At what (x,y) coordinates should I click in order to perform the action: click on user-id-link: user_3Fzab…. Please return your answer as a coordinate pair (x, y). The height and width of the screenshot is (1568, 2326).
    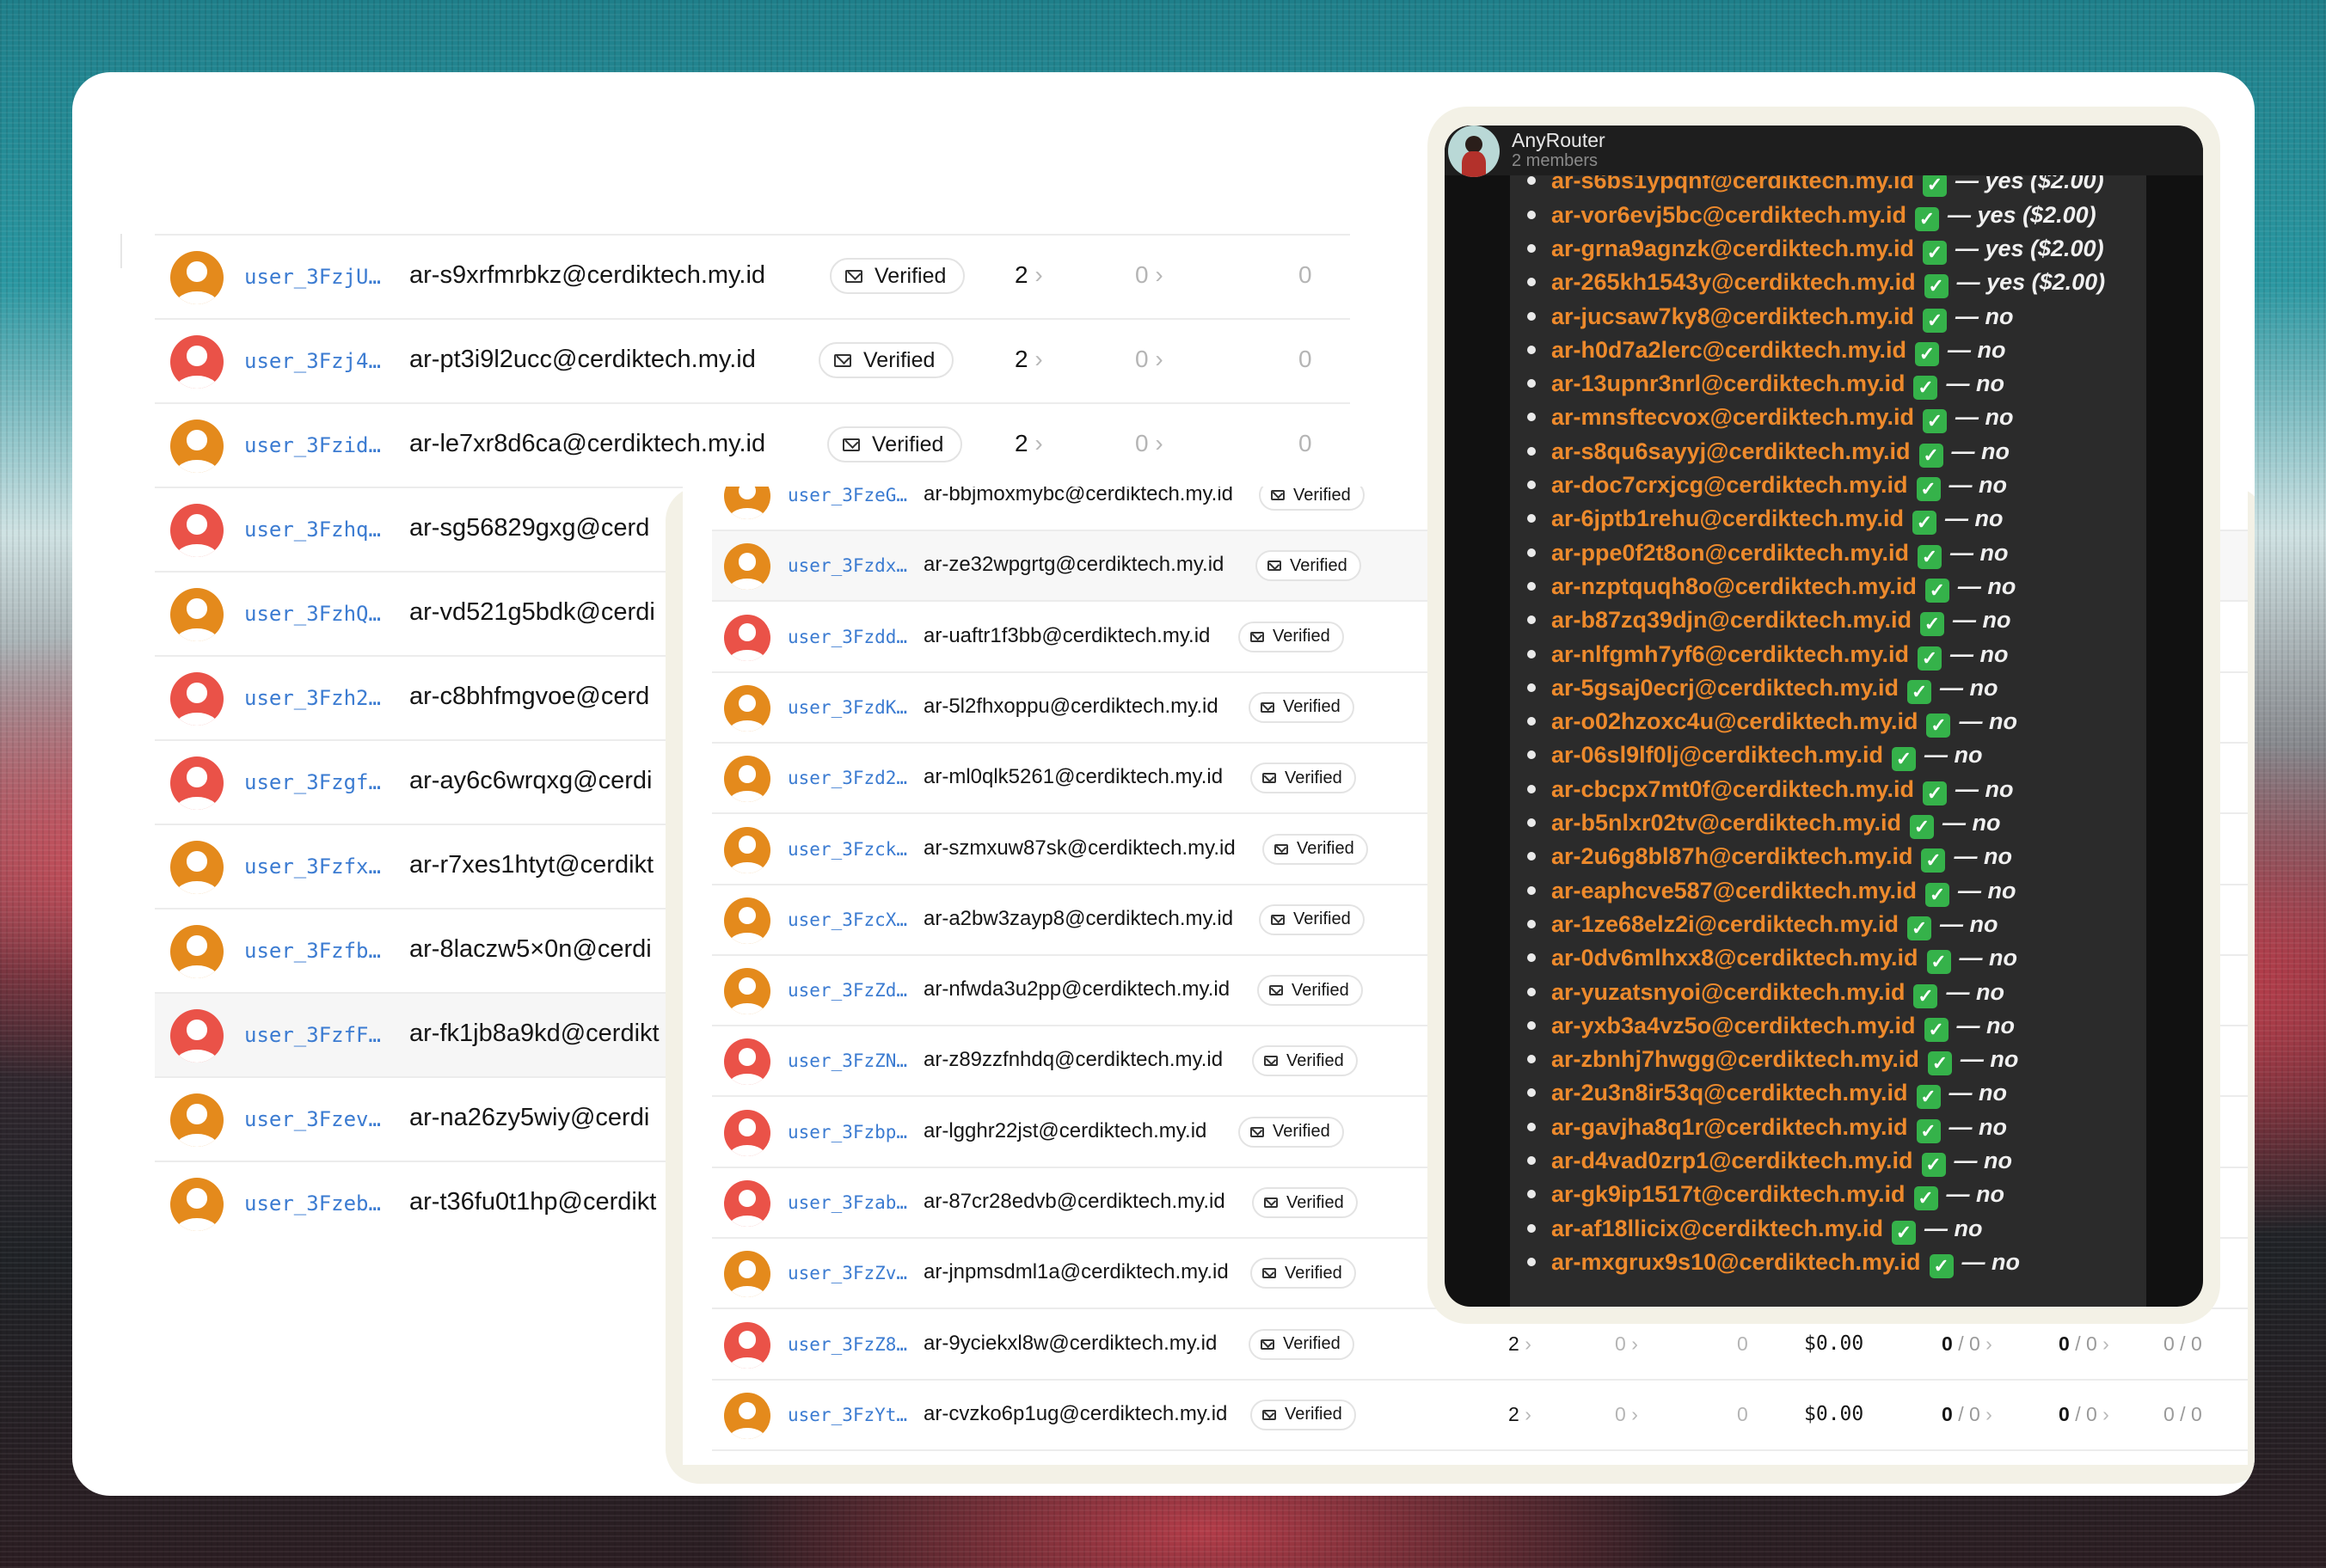
    Looking at the image, I should click on (847, 1202).